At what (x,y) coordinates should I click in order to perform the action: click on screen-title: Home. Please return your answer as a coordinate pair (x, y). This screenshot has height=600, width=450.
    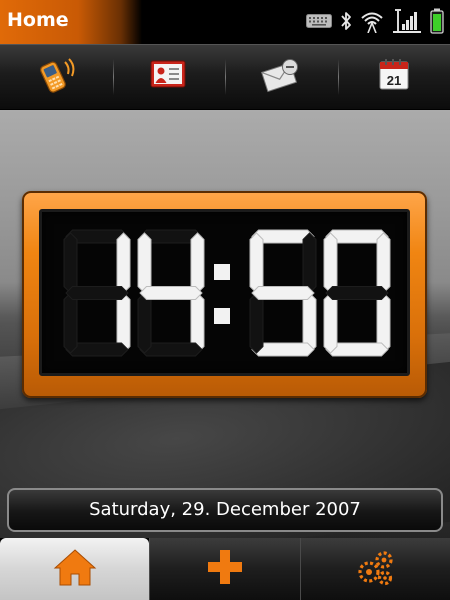
    Looking at the image, I should click on (71, 22).